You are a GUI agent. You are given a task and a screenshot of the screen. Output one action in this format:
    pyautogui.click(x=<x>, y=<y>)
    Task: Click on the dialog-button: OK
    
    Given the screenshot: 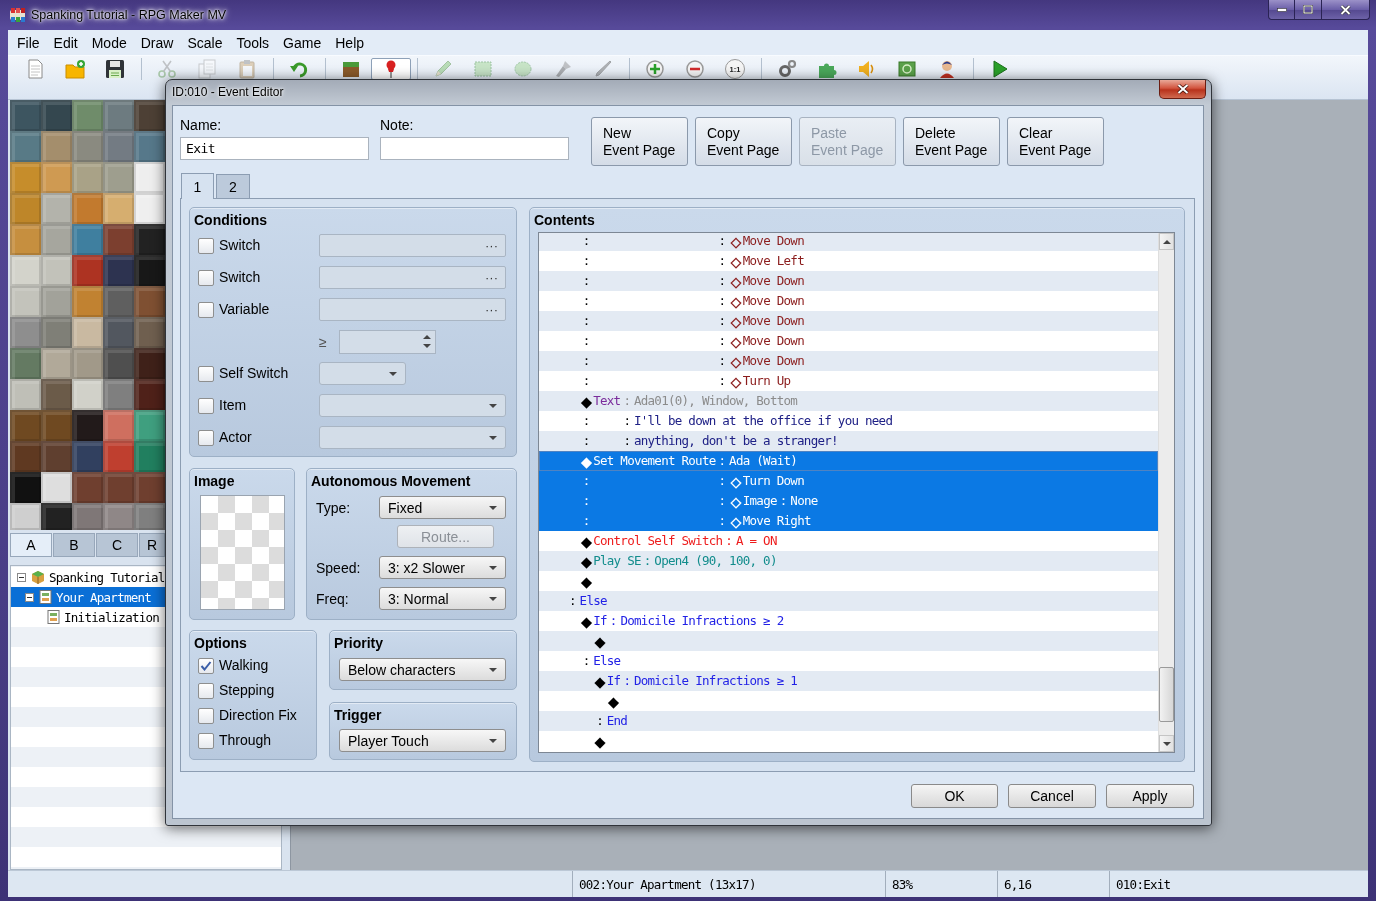 What is the action you would take?
    pyautogui.click(x=954, y=796)
    